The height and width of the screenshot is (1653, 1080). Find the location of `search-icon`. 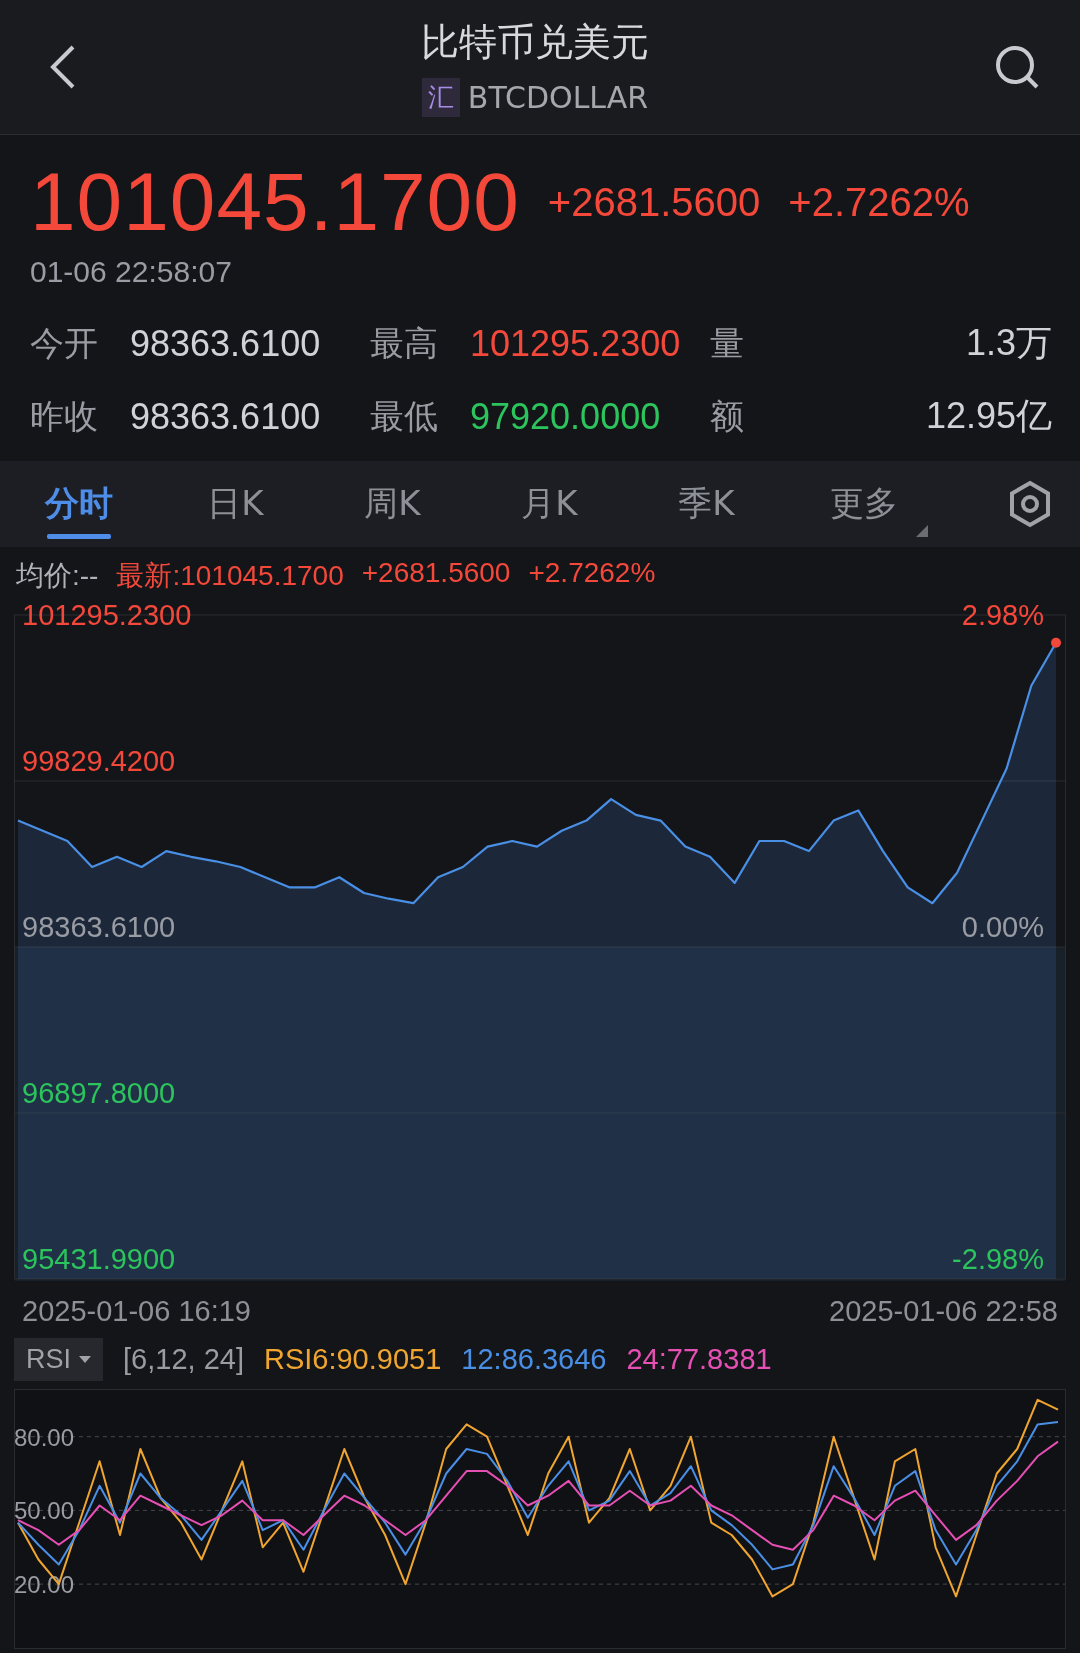

search-icon is located at coordinates (1017, 67).